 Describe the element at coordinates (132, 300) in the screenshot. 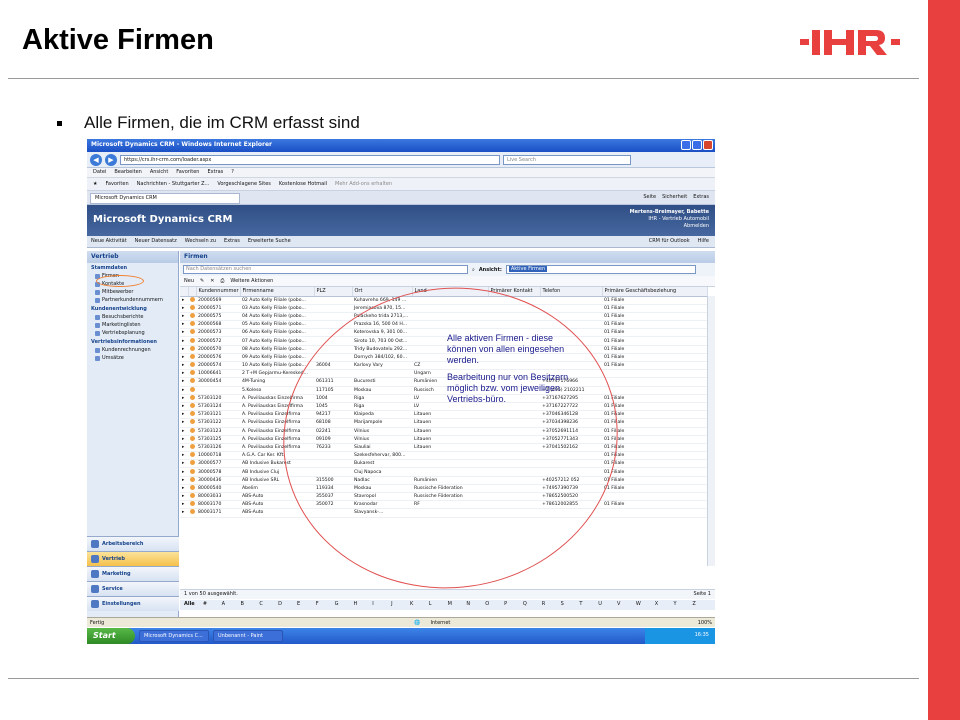

I see `sidebar-item-partnerkundennummern: Partnerkundennummern` at that location.